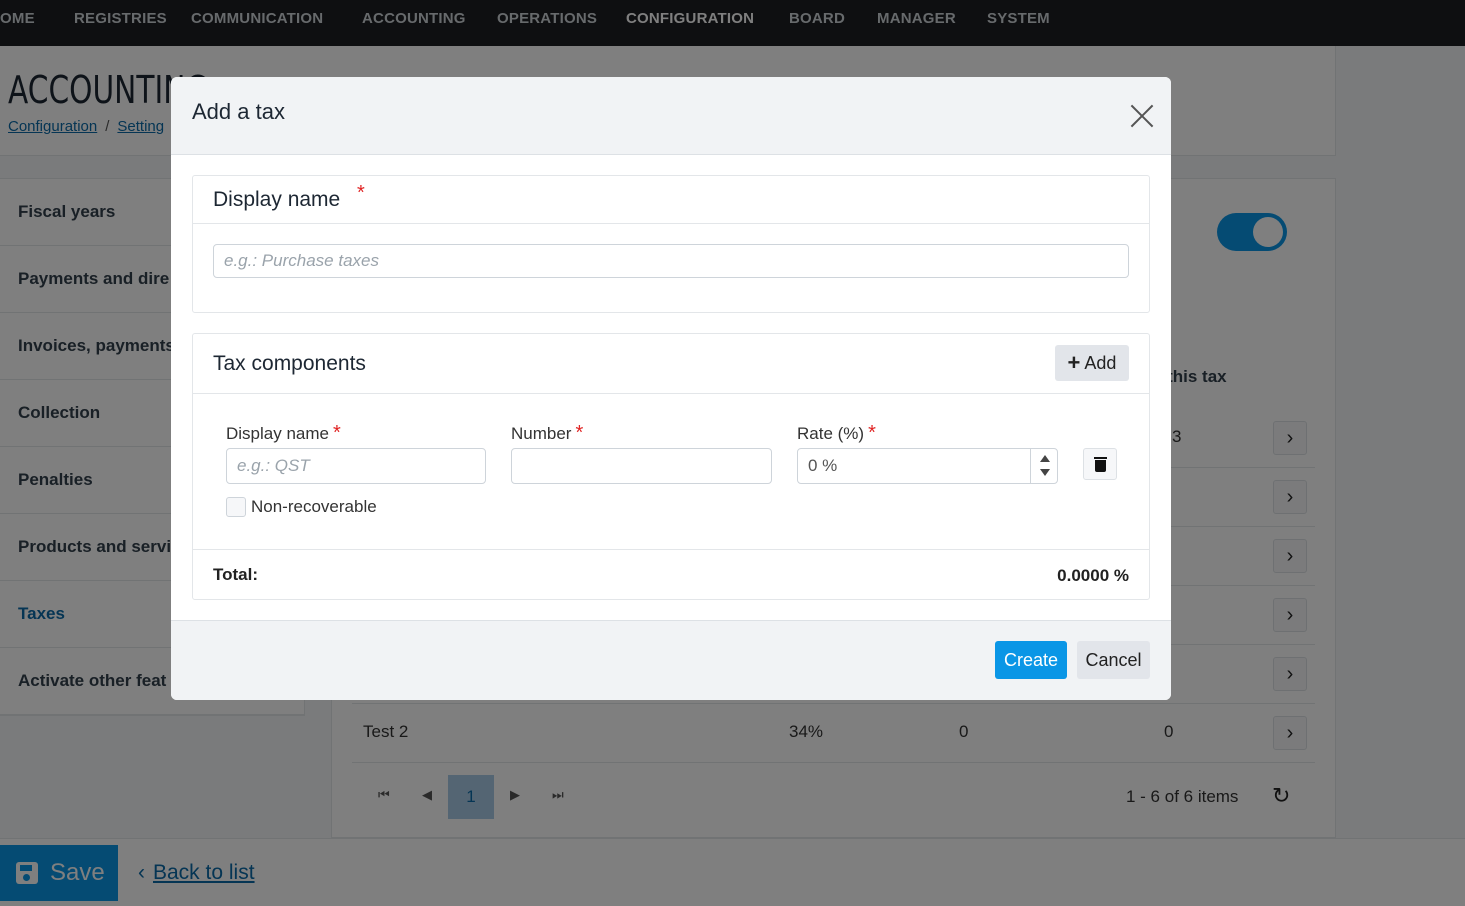  Describe the element at coordinates (1044, 466) in the screenshot. I see `rate-stepper` at that location.